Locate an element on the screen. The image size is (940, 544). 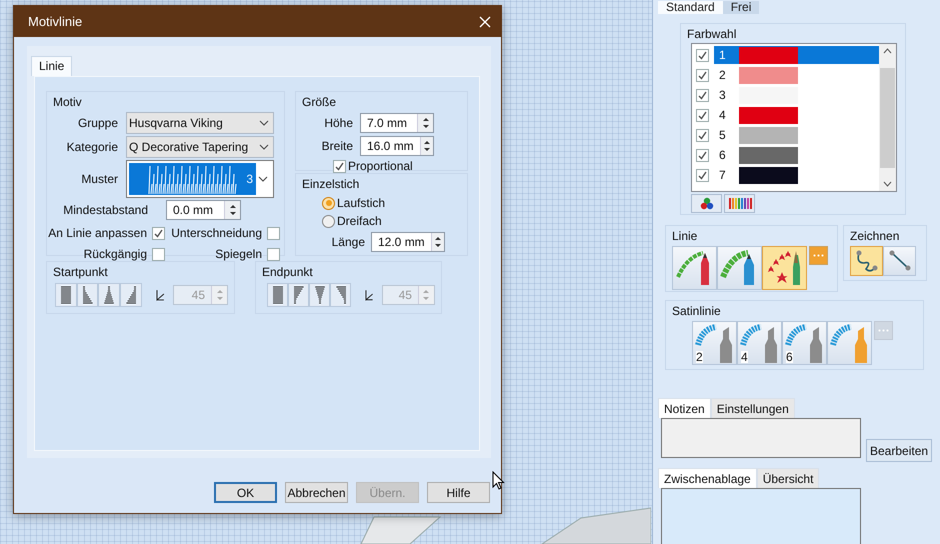
scrollbar is located at coordinates (887, 117).